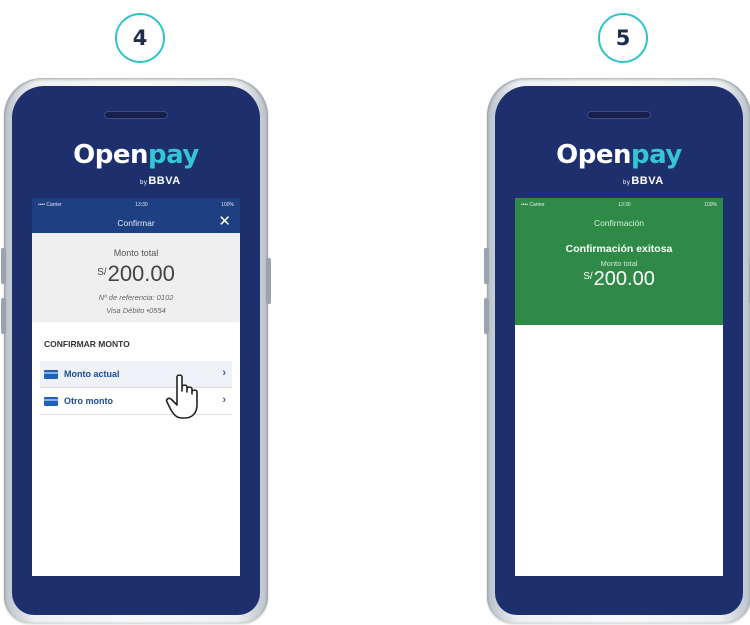  What do you see at coordinates (619, 249) in the screenshot?
I see `success-message: Confirmación exitosa` at bounding box center [619, 249].